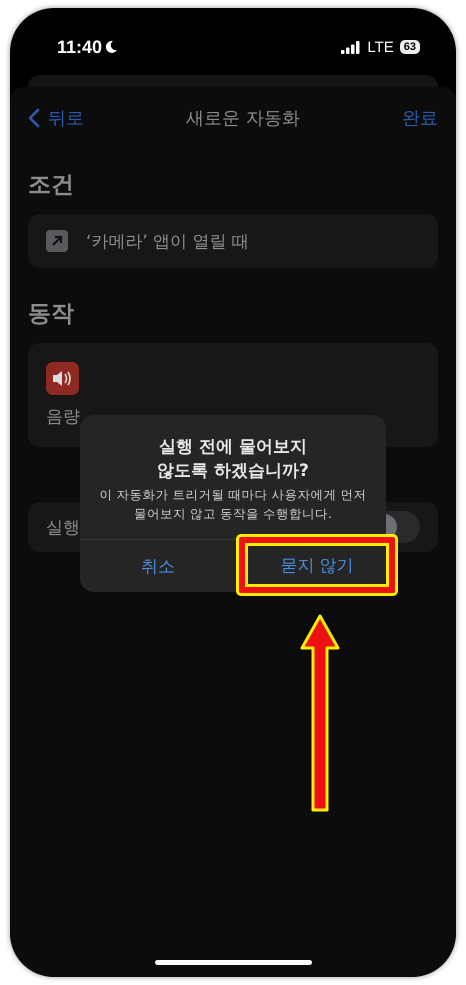 The width and height of the screenshot is (466, 985). Describe the element at coordinates (168, 241) in the screenshot. I see `trigger-label: ‘카메라’ 앱이 열릴 때` at that location.